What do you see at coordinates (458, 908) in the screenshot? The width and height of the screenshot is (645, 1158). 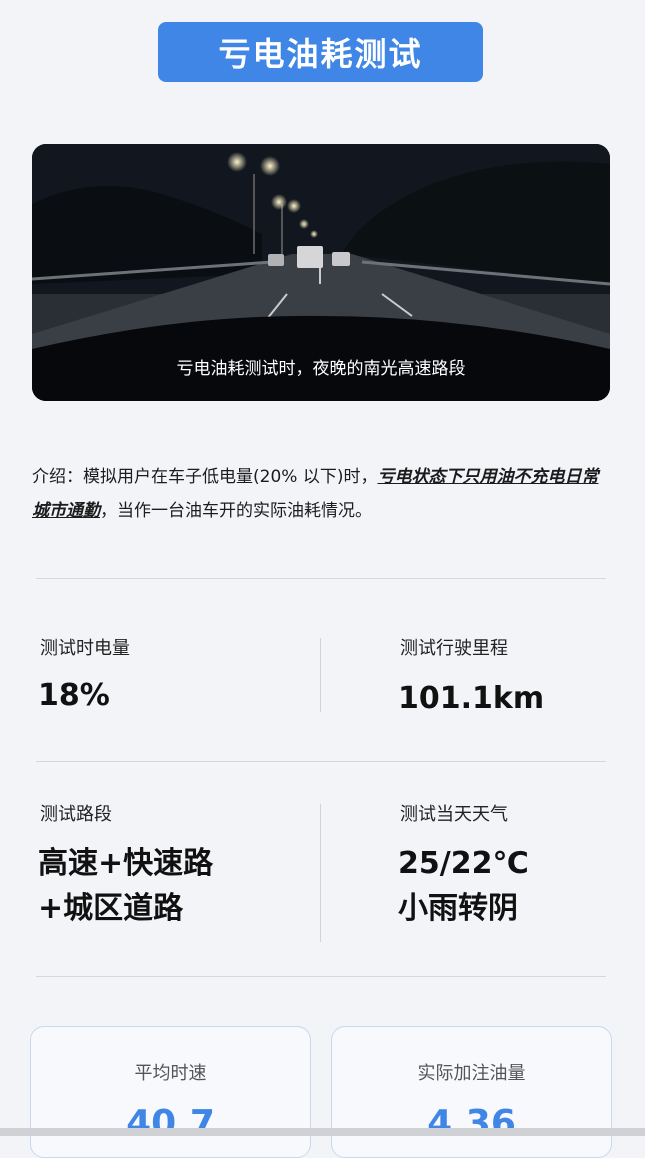 I see `weather-value-line2: 小雨转阴` at bounding box center [458, 908].